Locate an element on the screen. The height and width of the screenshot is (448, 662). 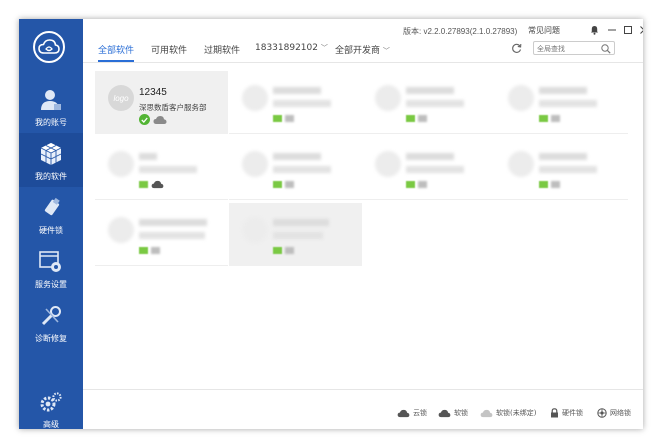
legend-label: 软锁 is located at coordinates (461, 413).